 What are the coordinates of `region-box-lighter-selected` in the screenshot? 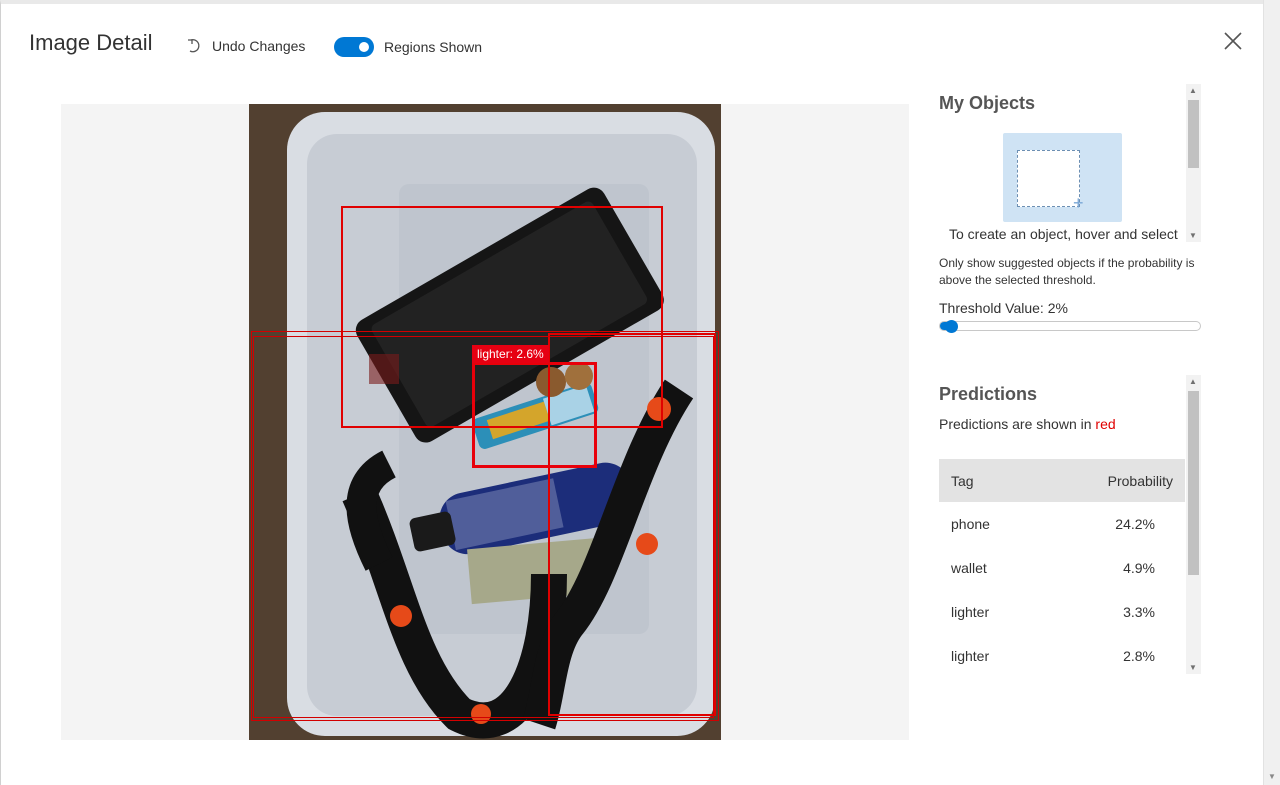 It's located at (534, 415).